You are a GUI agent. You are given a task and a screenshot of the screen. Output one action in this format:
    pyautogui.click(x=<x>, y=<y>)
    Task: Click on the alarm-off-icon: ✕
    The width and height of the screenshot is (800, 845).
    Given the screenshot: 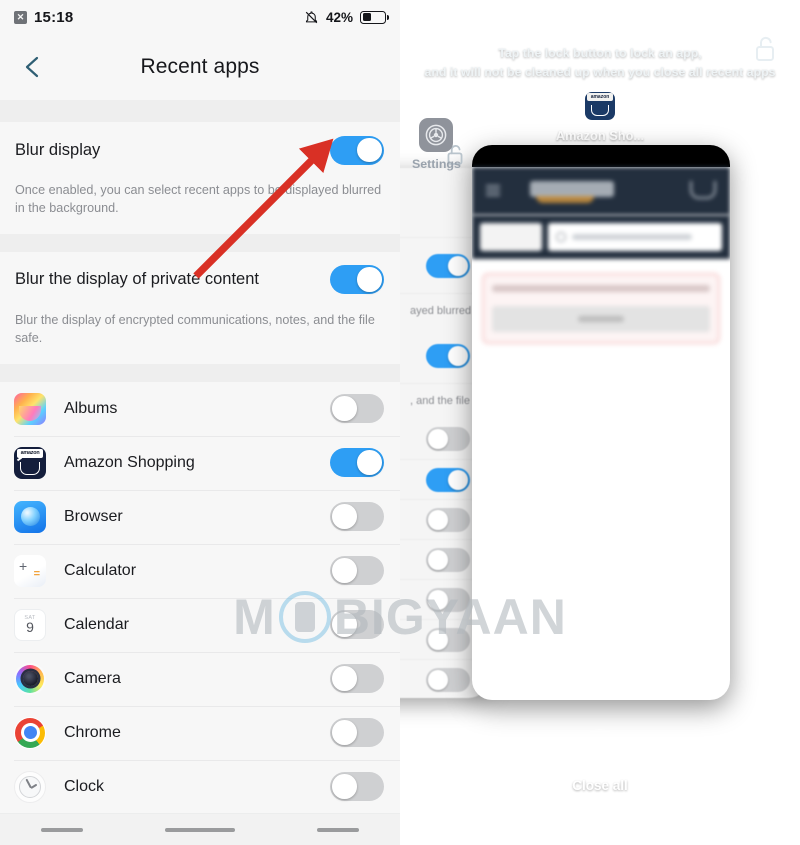 What is the action you would take?
    pyautogui.click(x=20, y=17)
    